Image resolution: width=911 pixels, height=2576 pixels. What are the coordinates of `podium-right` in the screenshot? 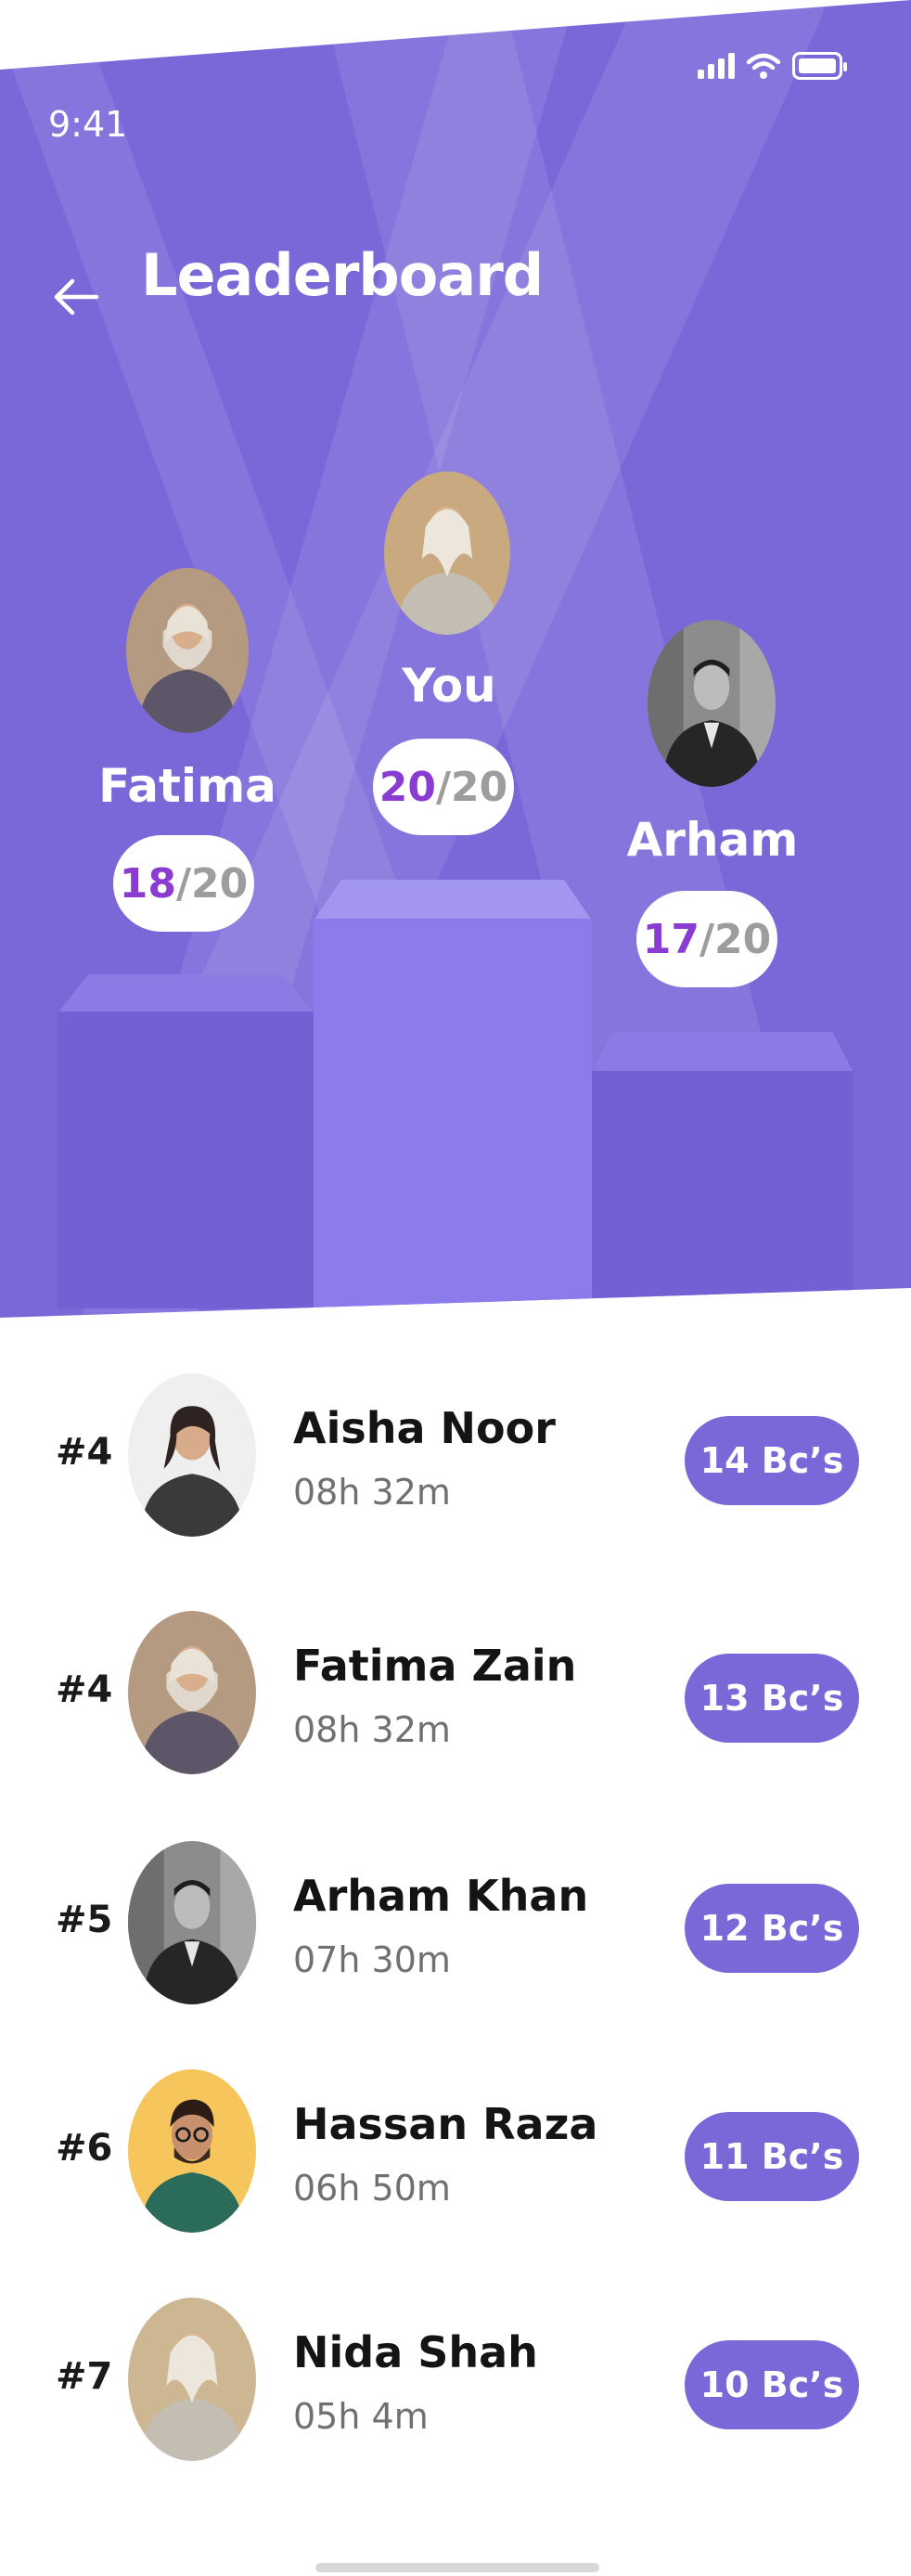 It's located at (722, 1187).